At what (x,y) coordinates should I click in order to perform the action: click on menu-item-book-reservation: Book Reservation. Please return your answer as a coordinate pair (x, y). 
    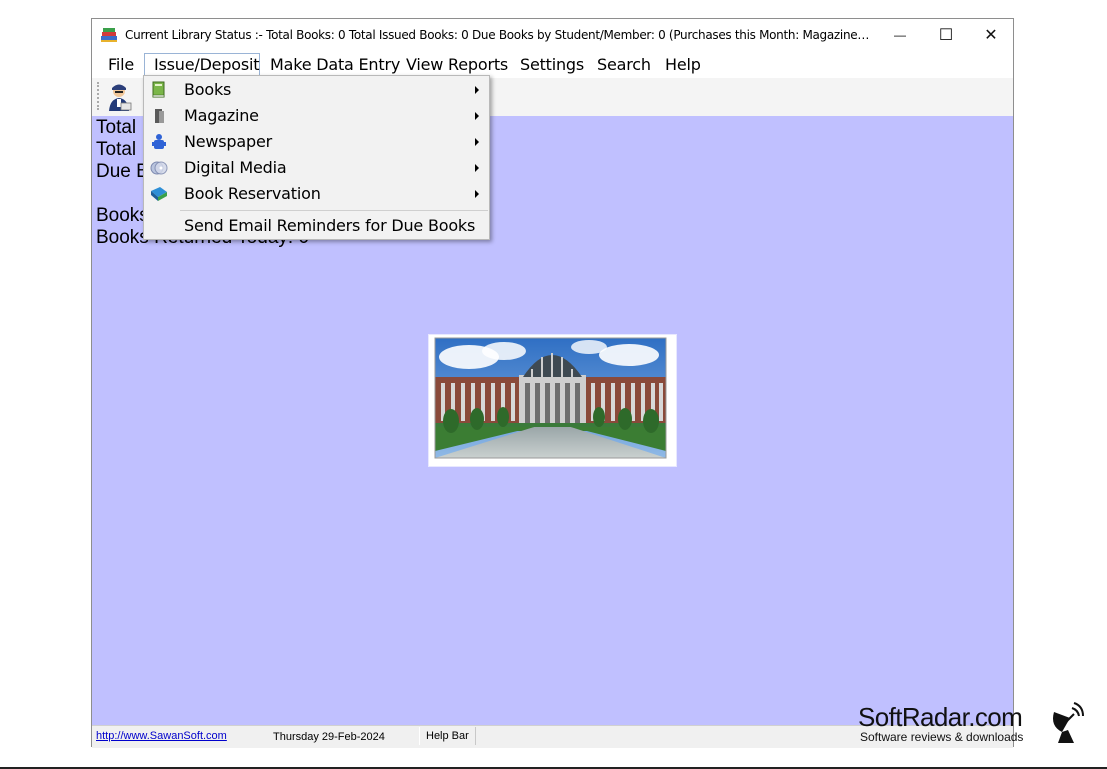
    Looking at the image, I should click on (316, 194).